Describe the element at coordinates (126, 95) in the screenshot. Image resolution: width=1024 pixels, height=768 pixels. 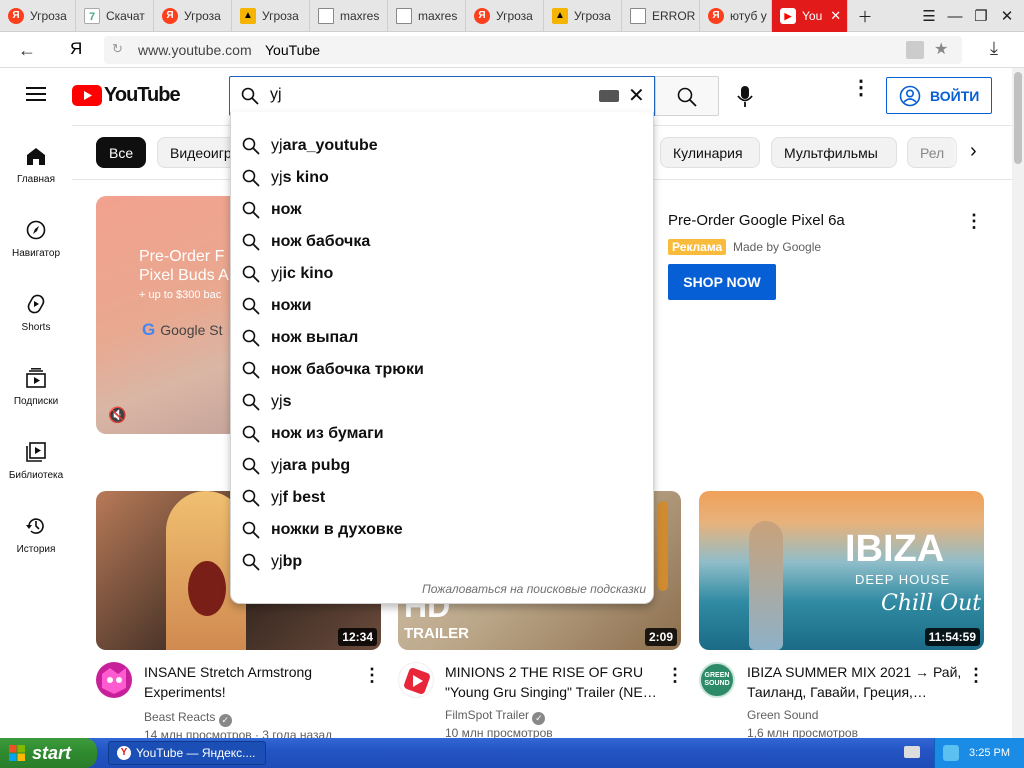
I see `youtube-logo: YouTube` at that location.